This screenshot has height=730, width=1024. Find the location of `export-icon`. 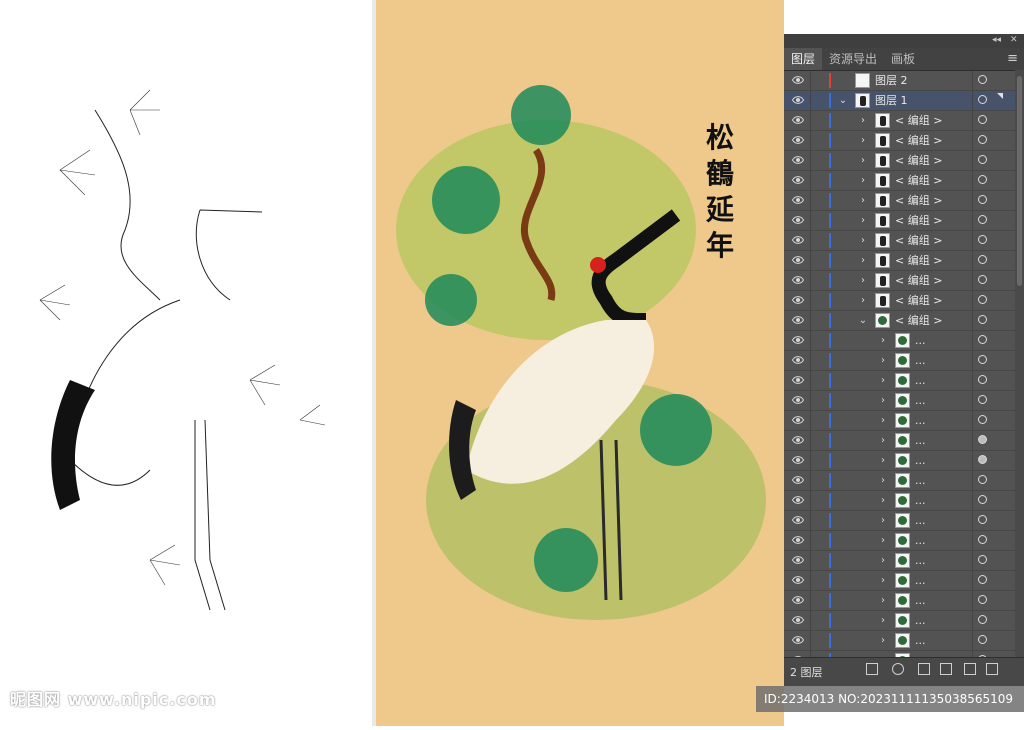

export-icon is located at coordinates (872, 669).